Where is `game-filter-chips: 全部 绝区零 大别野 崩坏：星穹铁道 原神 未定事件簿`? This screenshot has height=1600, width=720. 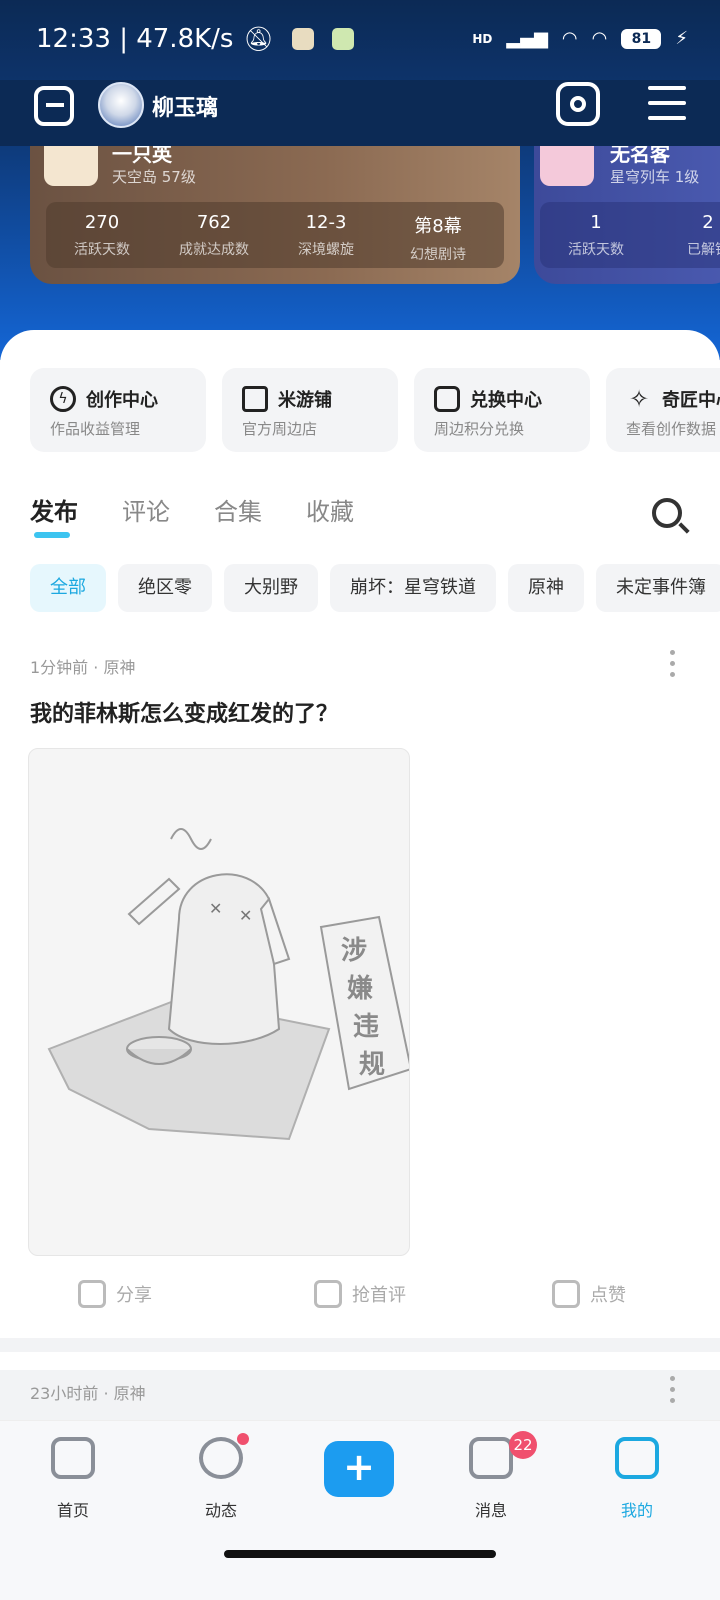
game-filter-chips: 全部 绝区零 大别野 崩坏：星穹铁道 原神 未定事件簿 is located at coordinates (375, 588).